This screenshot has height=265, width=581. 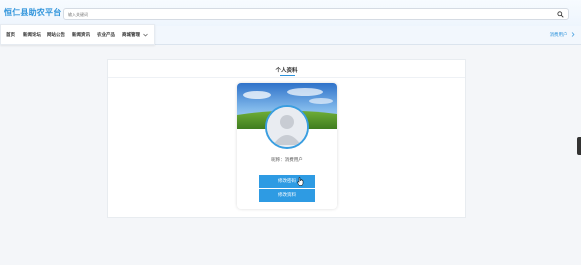 I want to click on mouse-cursor-icon, so click(x=300, y=181).